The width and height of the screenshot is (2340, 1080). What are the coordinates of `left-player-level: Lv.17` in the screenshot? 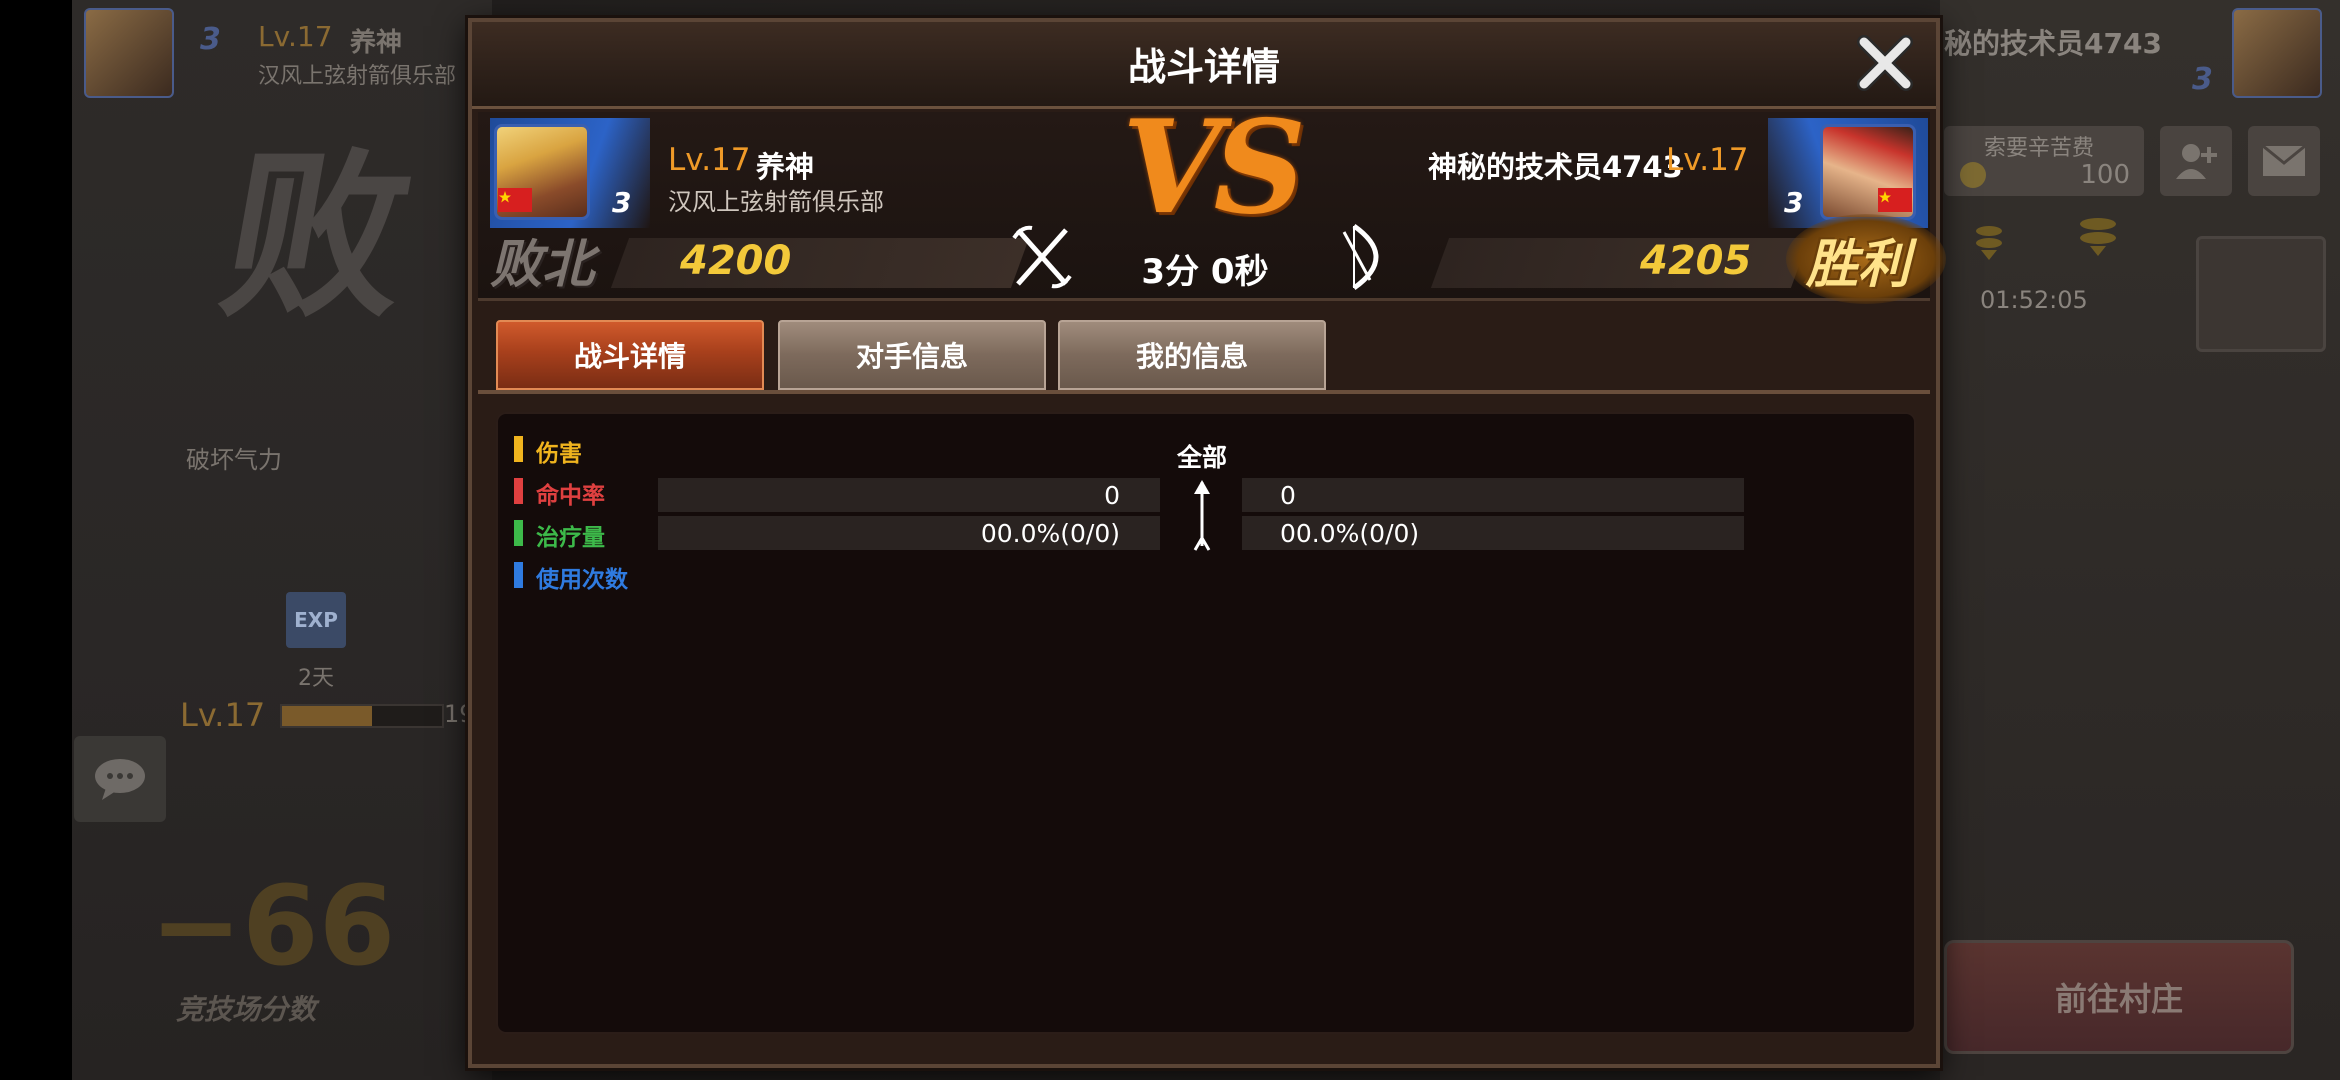 It's located at (709, 160).